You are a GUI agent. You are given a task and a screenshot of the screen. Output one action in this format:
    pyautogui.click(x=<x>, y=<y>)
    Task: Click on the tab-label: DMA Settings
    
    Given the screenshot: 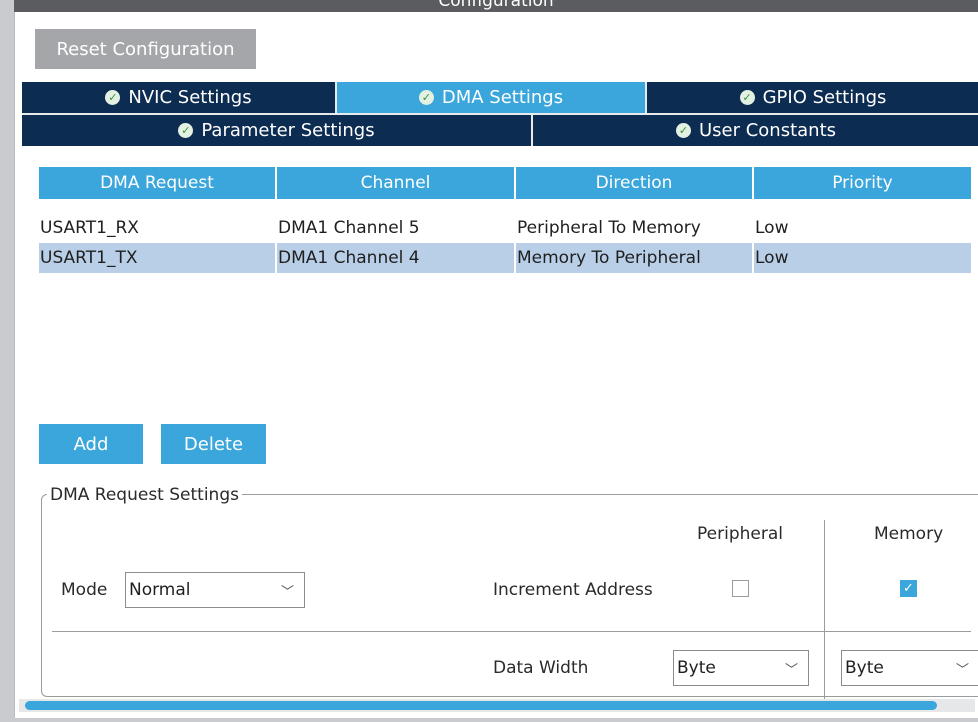 What is the action you would take?
    pyautogui.click(x=502, y=97)
    